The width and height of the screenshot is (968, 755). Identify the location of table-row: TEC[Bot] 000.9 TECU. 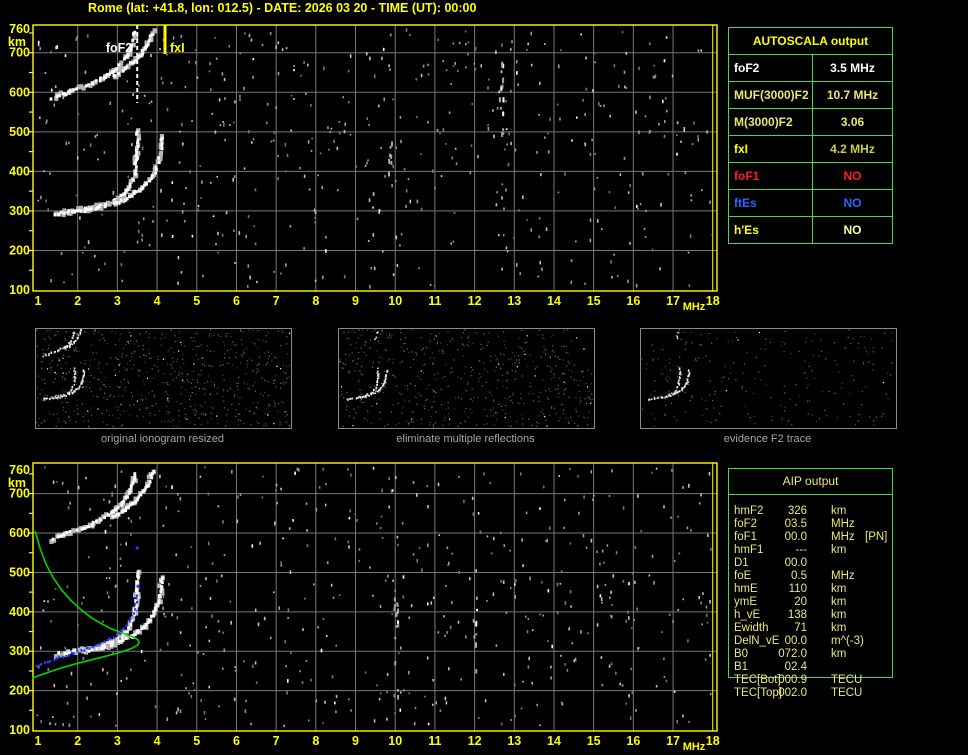
(810, 680).